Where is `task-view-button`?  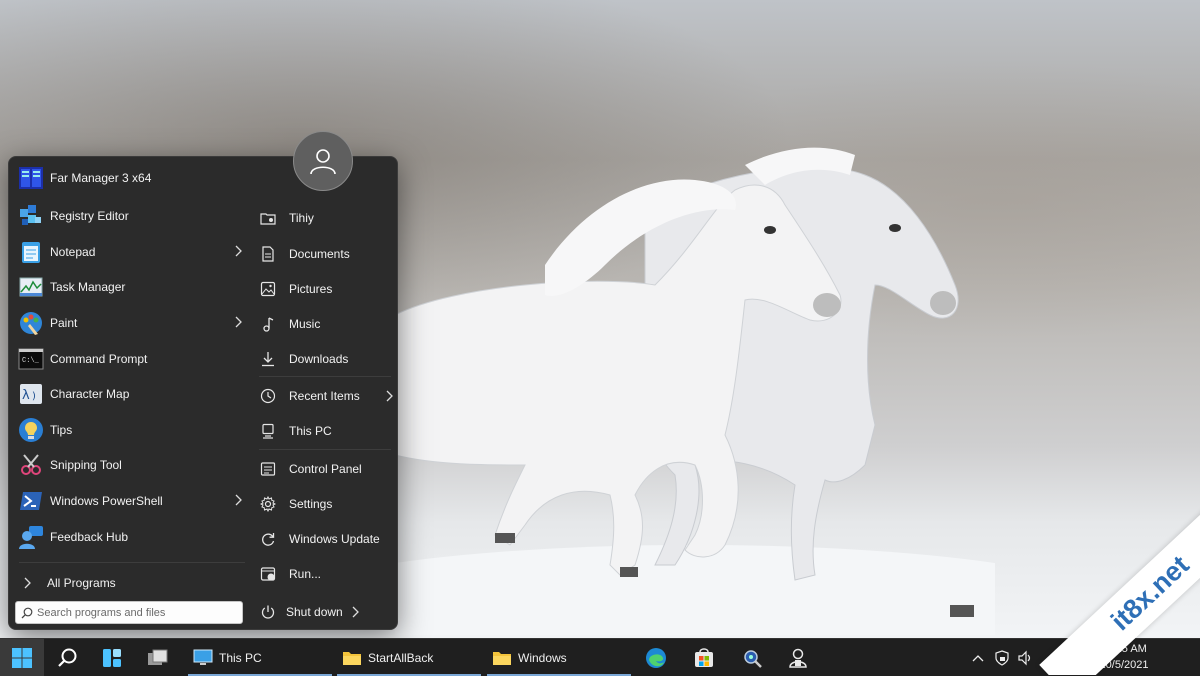
task-view-button is located at coordinates (158, 657).